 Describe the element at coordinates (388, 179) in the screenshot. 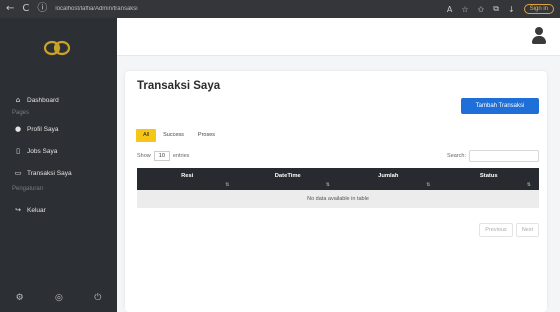

I see `column-header-jumlah: Jumlah ⇅` at that location.